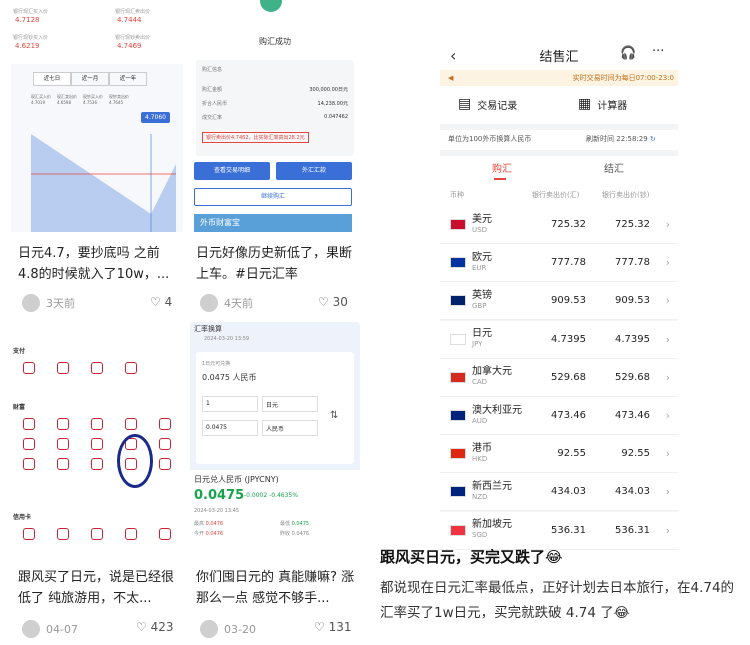  I want to click on view-detail-button: 查看交易明细, so click(232, 171).